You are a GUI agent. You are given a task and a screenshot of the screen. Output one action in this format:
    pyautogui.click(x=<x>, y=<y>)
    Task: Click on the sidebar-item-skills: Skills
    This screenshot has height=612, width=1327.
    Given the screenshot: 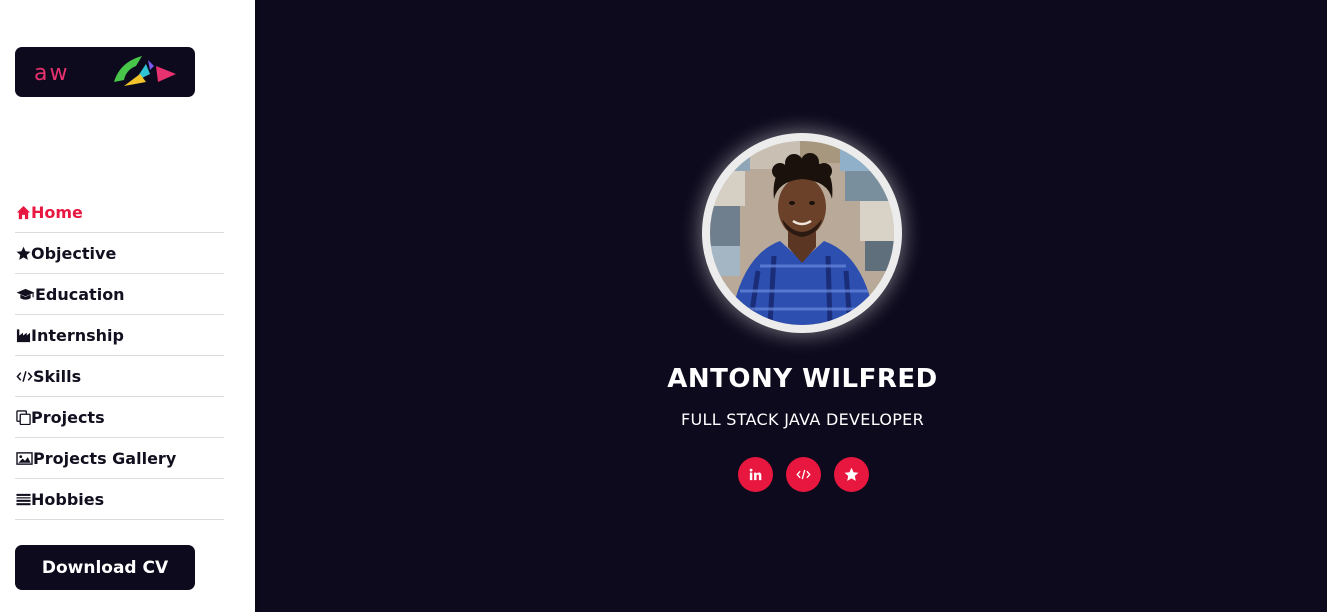 What is the action you would take?
    pyautogui.click(x=119, y=376)
    